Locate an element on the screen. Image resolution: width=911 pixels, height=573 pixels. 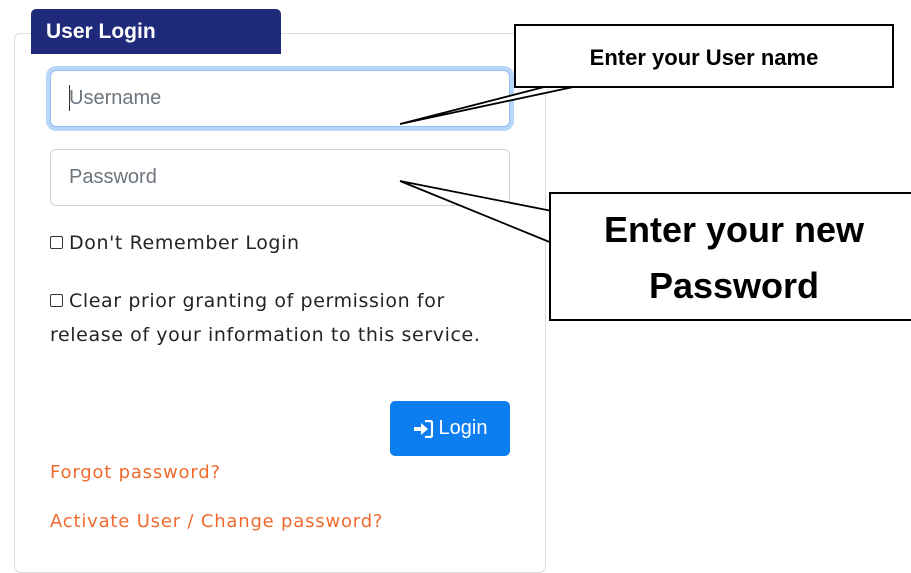
password-callout-line2: Password is located at coordinates (734, 285).